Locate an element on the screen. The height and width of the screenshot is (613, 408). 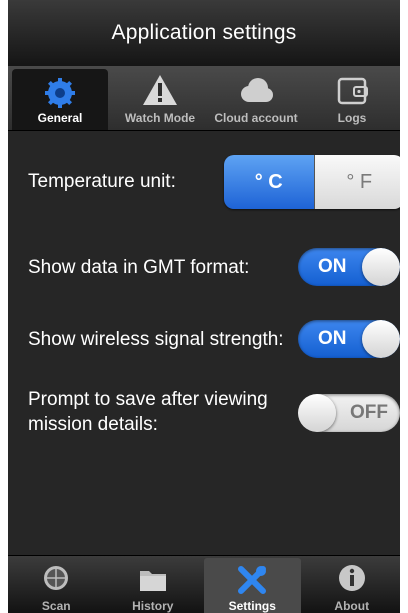
tab-label: History is located at coordinates (153, 606).